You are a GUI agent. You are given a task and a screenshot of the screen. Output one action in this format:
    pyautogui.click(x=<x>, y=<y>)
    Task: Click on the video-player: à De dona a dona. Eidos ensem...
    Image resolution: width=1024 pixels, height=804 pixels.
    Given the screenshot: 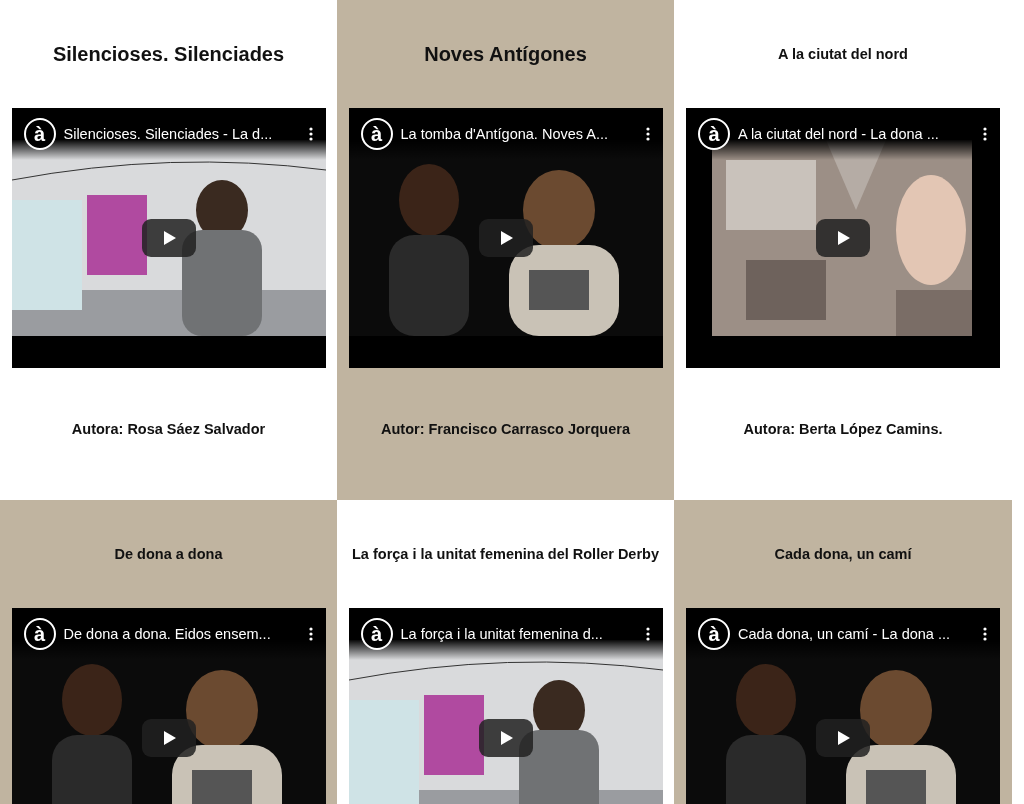 What is the action you would take?
    pyautogui.click(x=168, y=706)
    